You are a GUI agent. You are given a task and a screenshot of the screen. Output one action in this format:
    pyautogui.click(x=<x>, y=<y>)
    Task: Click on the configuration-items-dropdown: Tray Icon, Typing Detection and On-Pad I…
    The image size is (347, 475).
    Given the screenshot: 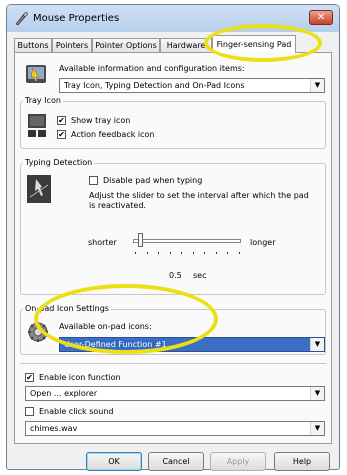 What is the action you would take?
    pyautogui.click(x=192, y=85)
    